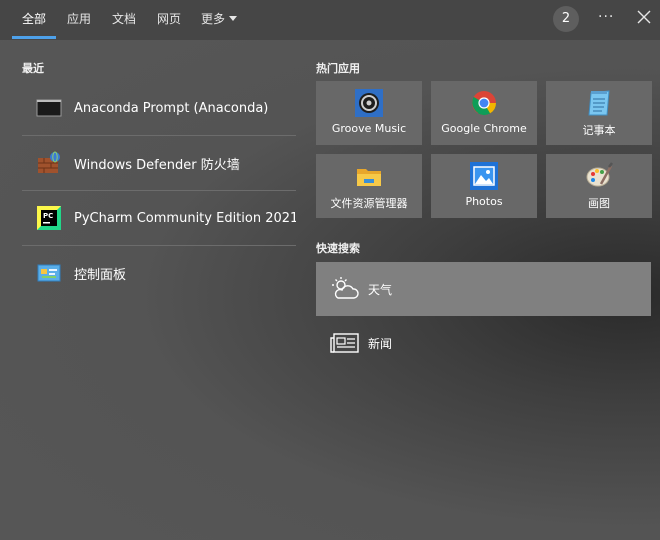 Image resolution: width=660 pixels, height=540 pixels. I want to click on app-tile-groove-music: Groove Music, so click(369, 113).